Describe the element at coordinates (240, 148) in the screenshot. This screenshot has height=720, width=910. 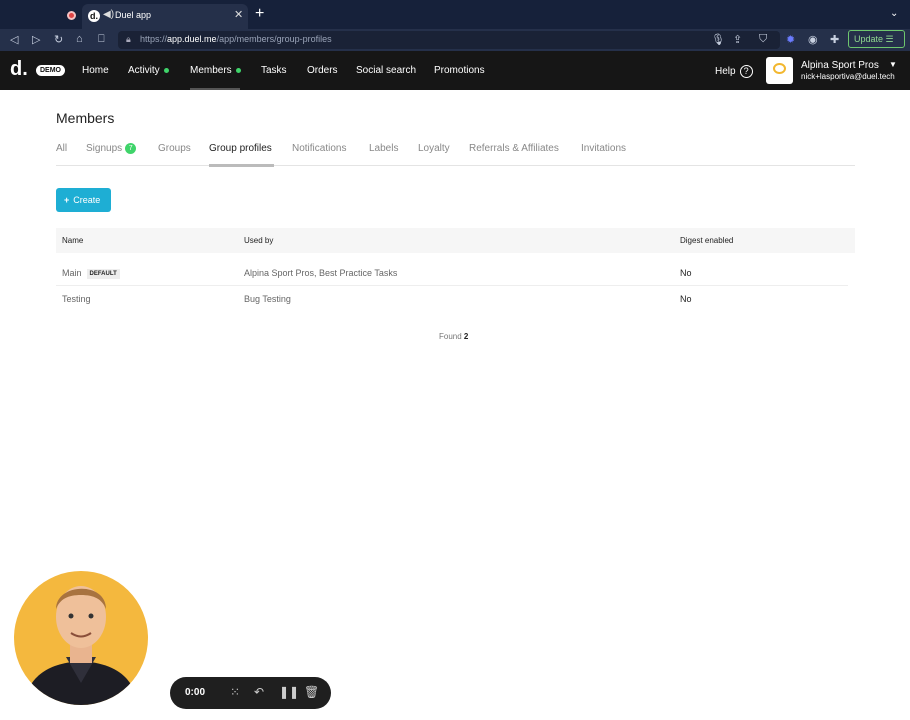
I see `subtab-group-profiles: Group profiles` at that location.